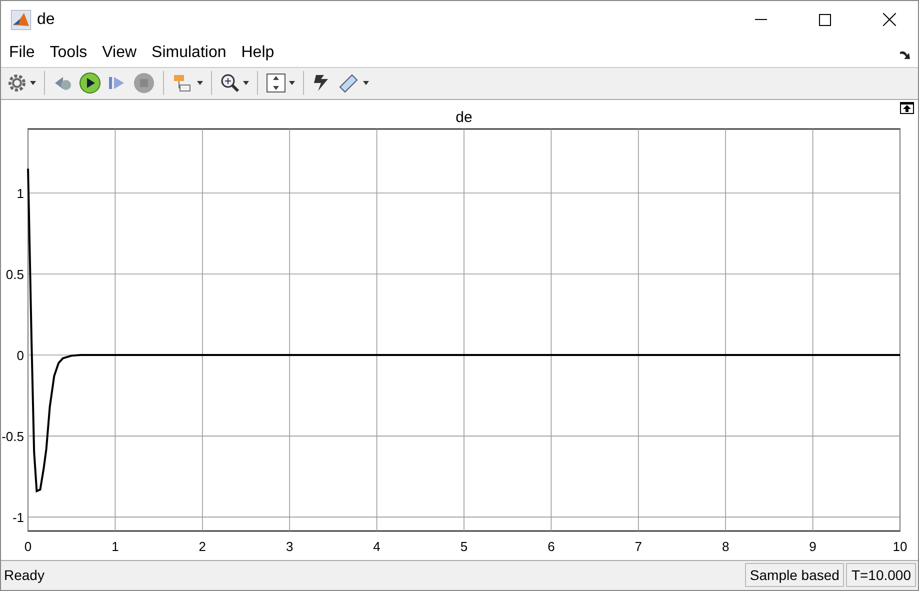  What do you see at coordinates (761, 19) in the screenshot?
I see `minimize-icon` at bounding box center [761, 19].